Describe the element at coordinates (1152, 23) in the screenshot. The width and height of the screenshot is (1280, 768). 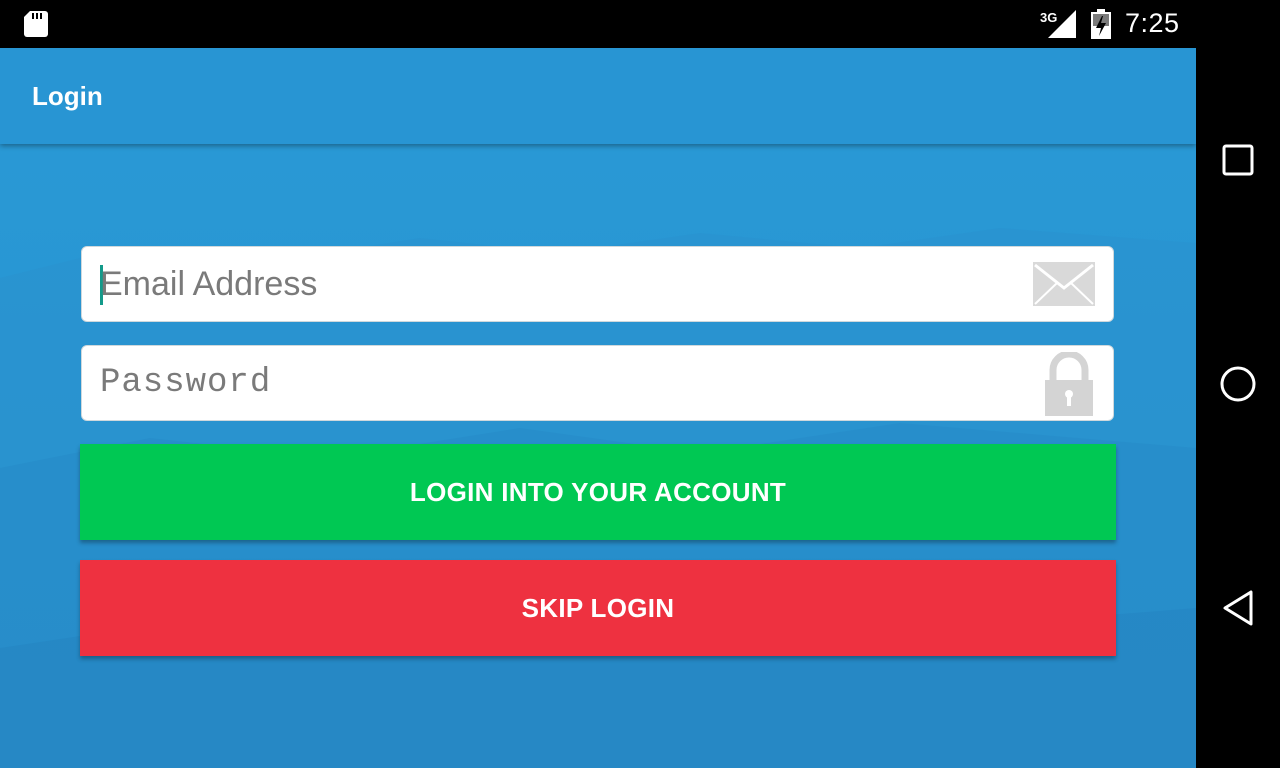
I see `status-clock: 7:25` at that location.